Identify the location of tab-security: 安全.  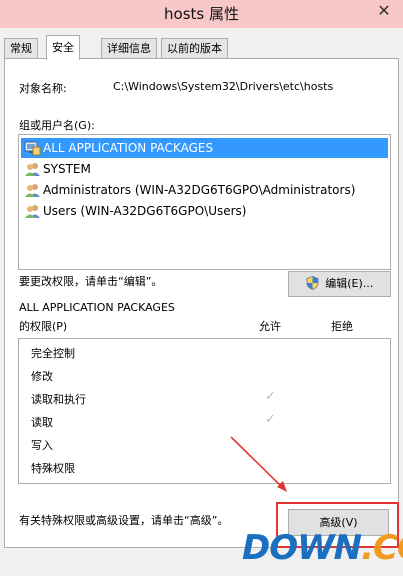
(63, 47).